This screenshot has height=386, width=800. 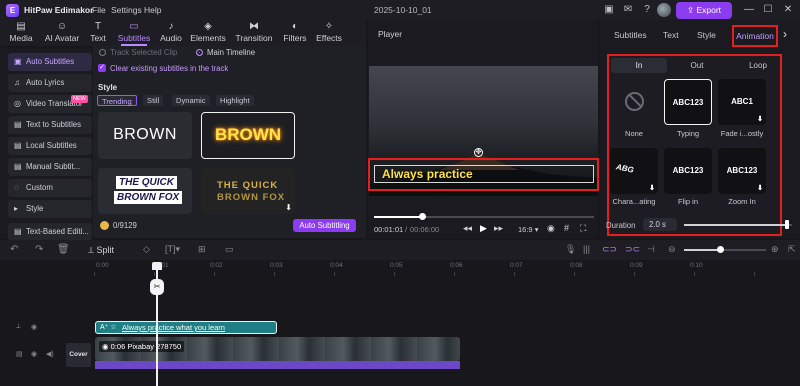 What do you see at coordinates (566, 228) in the screenshot?
I see `grid-icon: #` at bounding box center [566, 228].